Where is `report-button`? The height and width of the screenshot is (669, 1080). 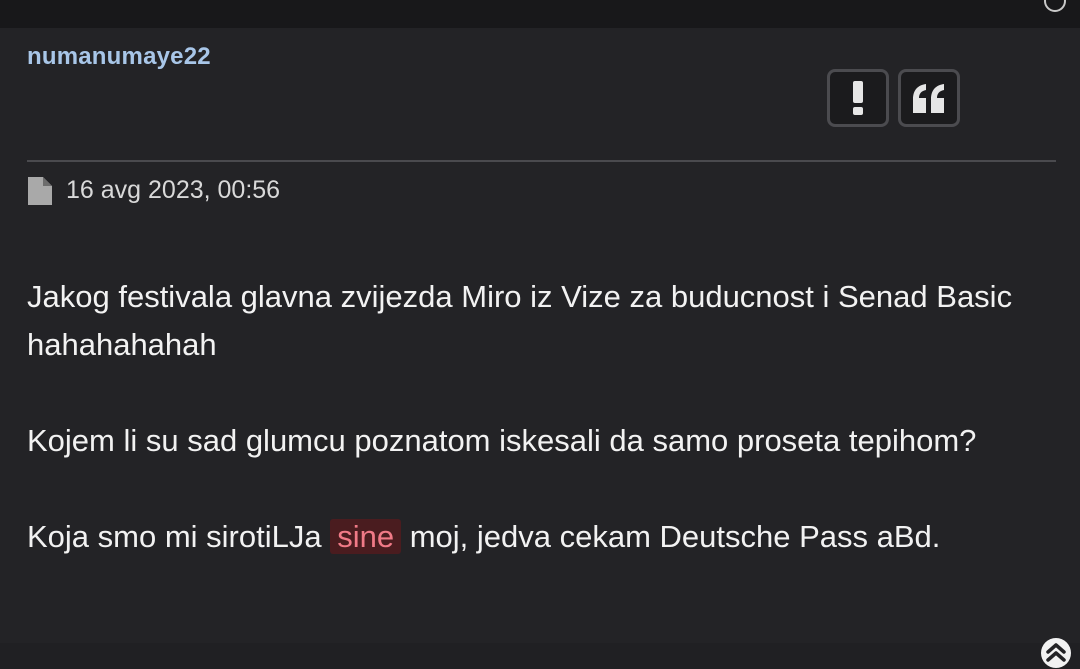 report-button is located at coordinates (858, 98).